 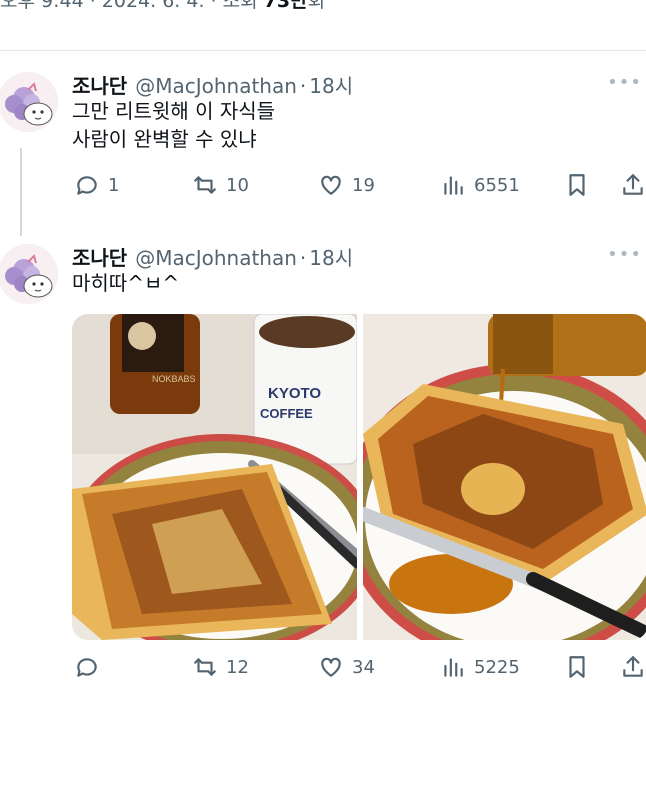 What do you see at coordinates (174, 111) in the screenshot?
I see `tweet-text-line: 그만 리트윗해 이 자식들` at bounding box center [174, 111].